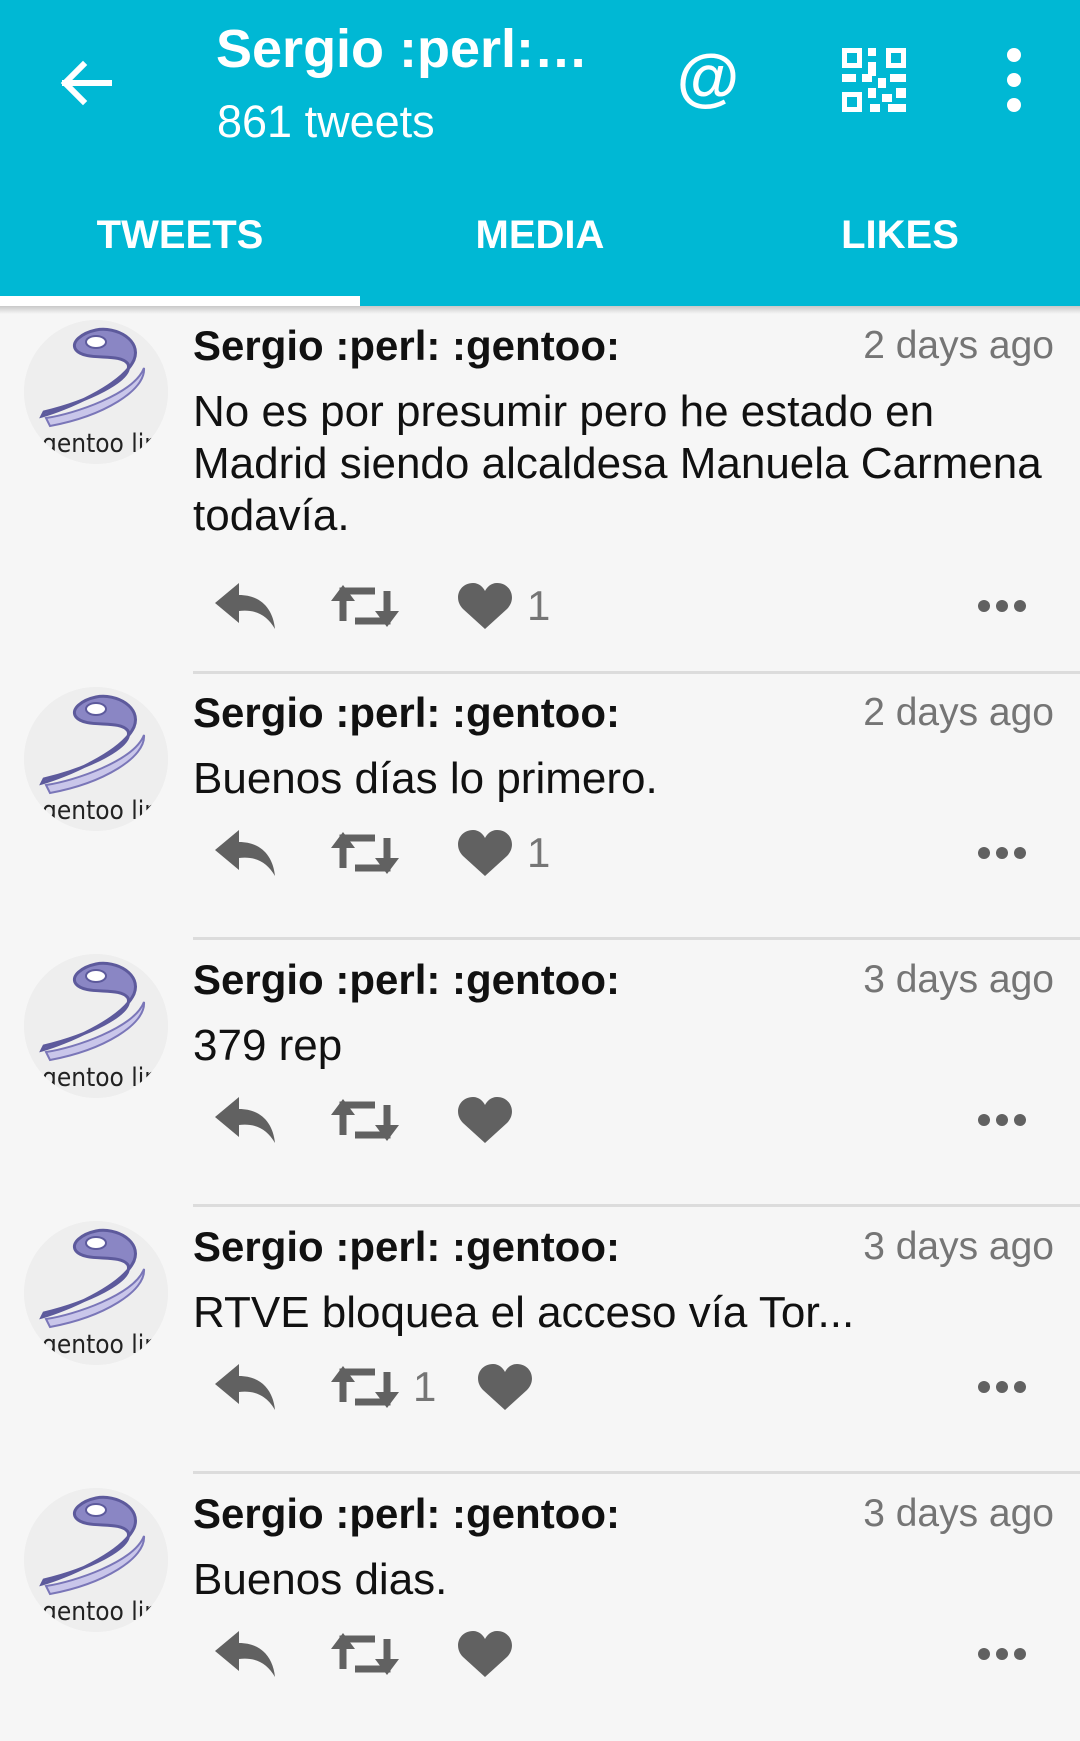  What do you see at coordinates (326, 121) in the screenshot?
I see `tweet-count: 861 tweets` at bounding box center [326, 121].